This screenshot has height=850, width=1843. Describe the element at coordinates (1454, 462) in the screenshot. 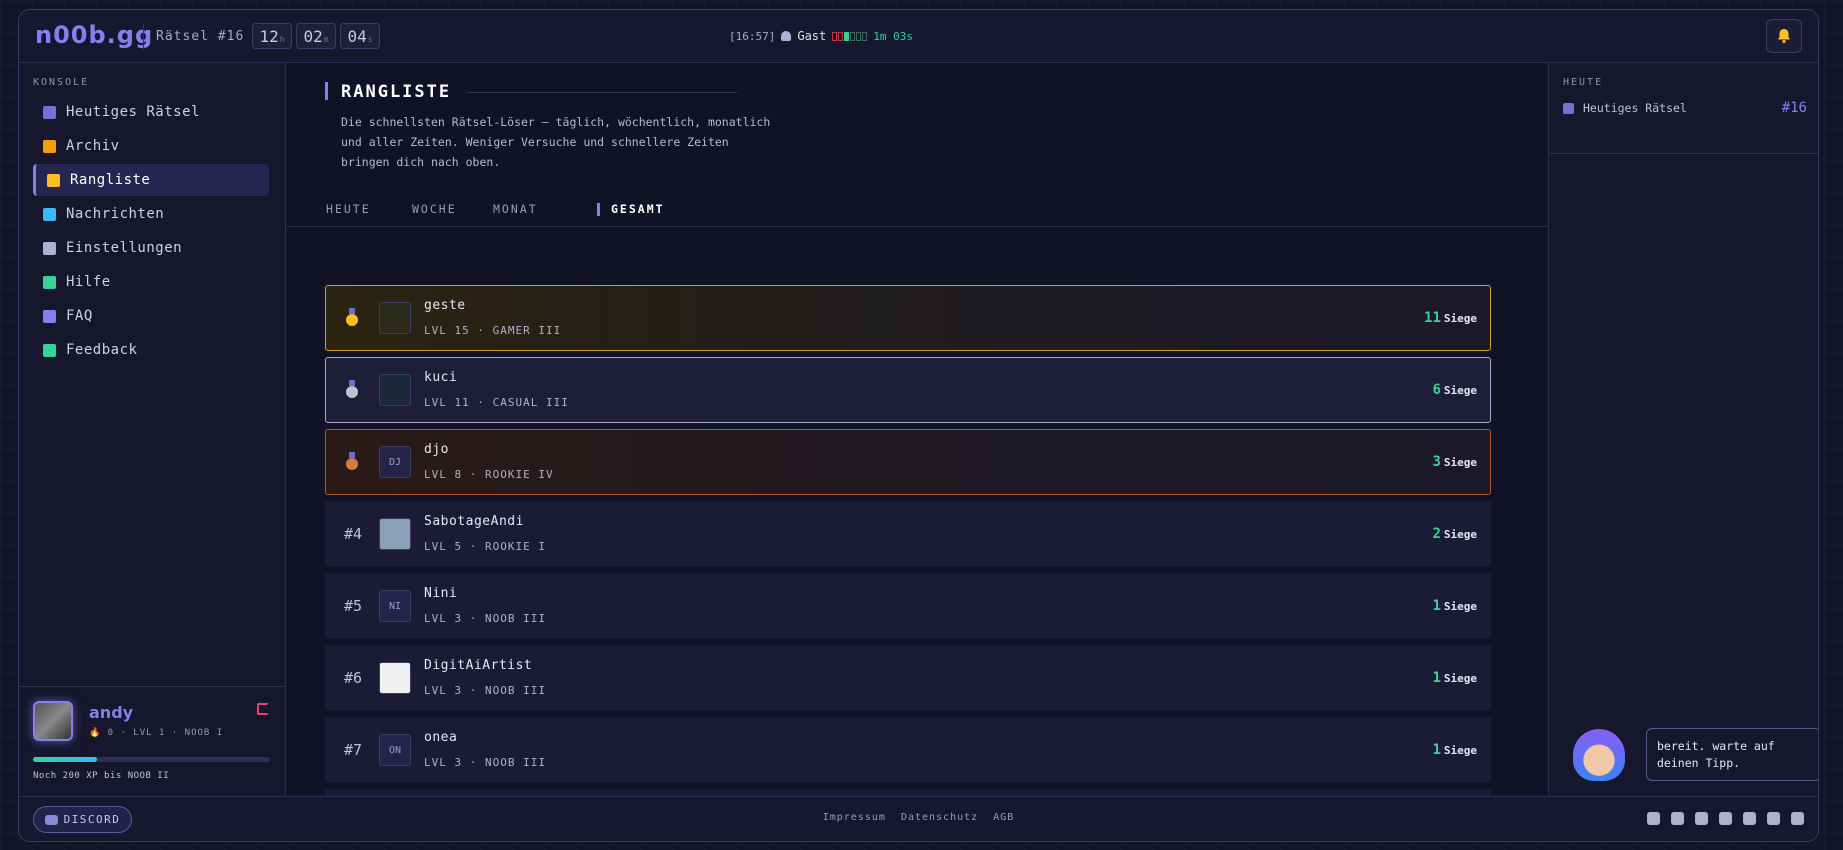

I see `player-wins: 3 Siege` at that location.